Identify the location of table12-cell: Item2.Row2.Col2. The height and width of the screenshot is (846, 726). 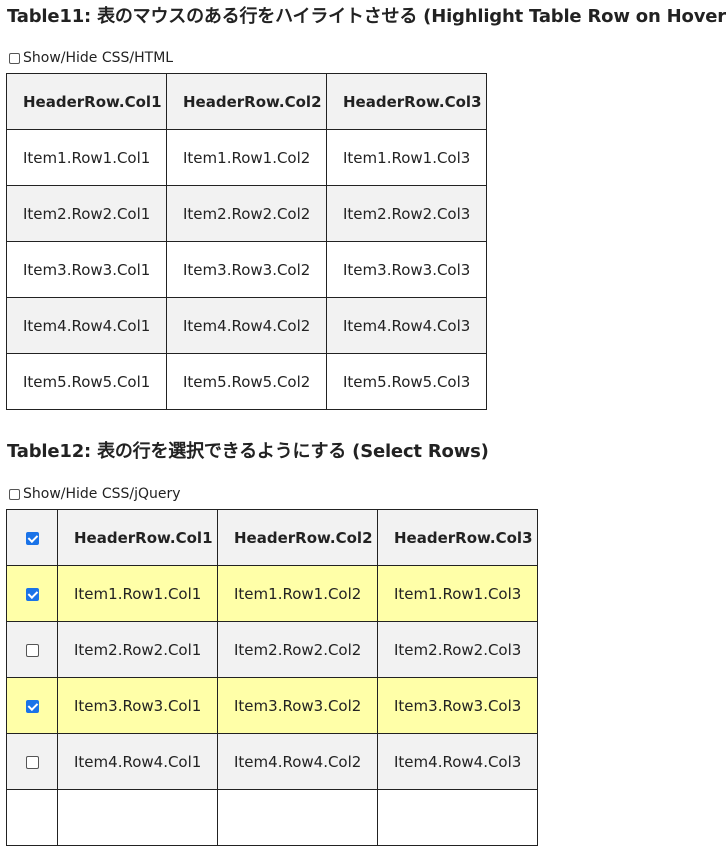
(297, 649).